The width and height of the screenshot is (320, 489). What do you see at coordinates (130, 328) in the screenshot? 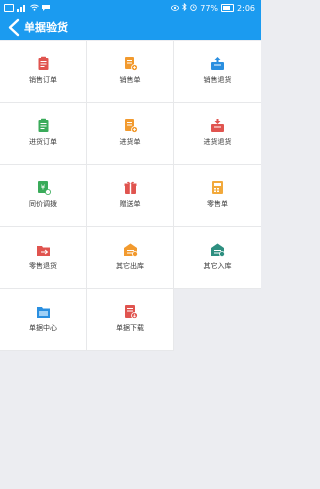
I see `menu-item-label: 单据下载` at bounding box center [130, 328].